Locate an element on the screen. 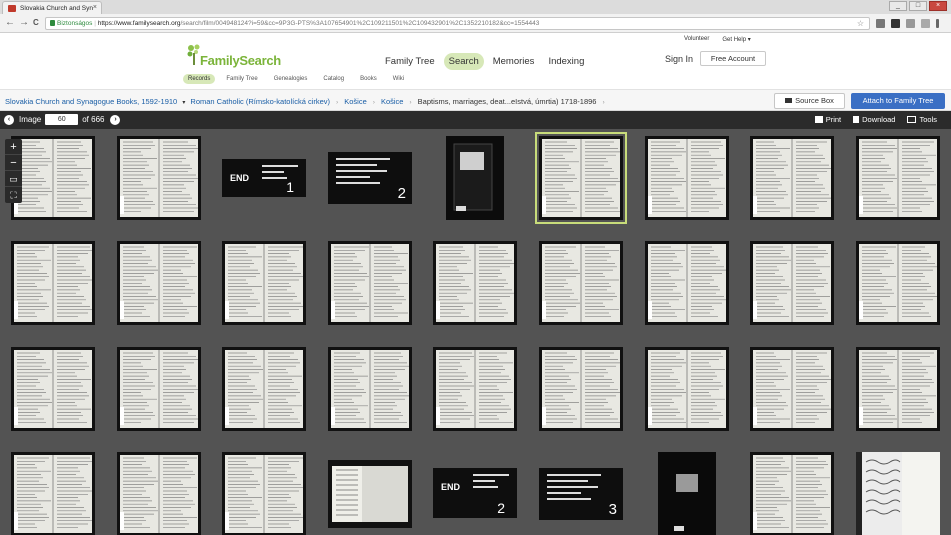  subnav-books: Books is located at coordinates (368, 79).